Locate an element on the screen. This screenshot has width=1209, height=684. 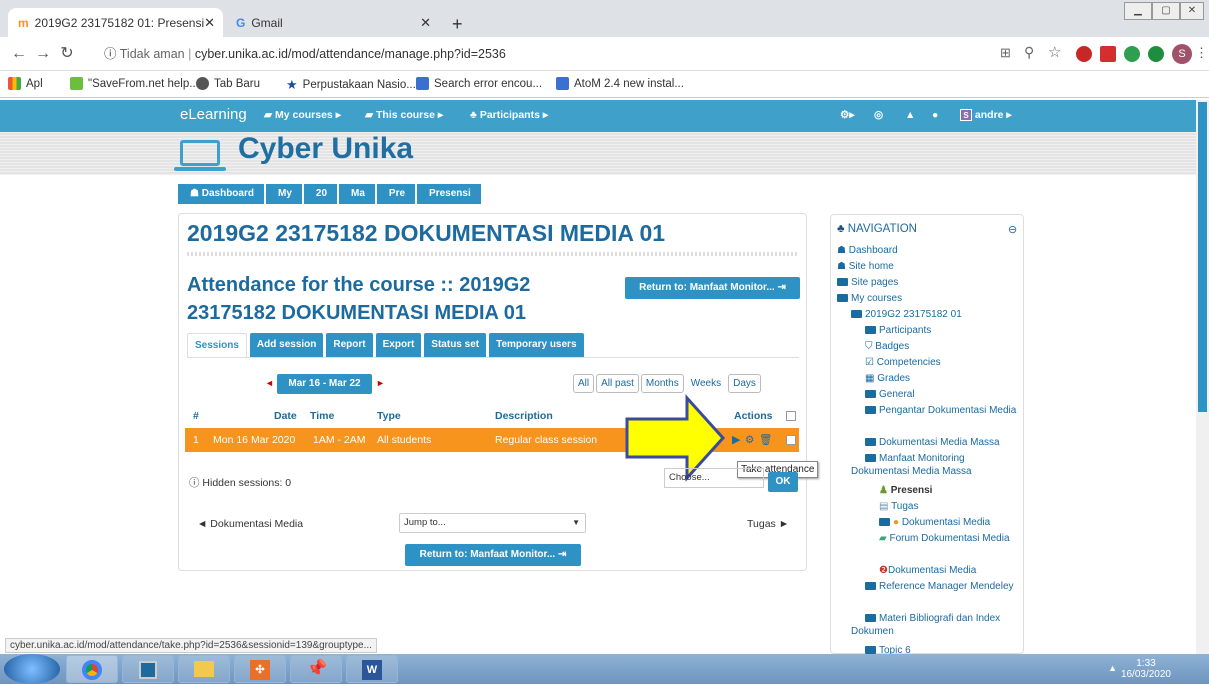
xampp-icon: ✣ is located at coordinates (260, 669).